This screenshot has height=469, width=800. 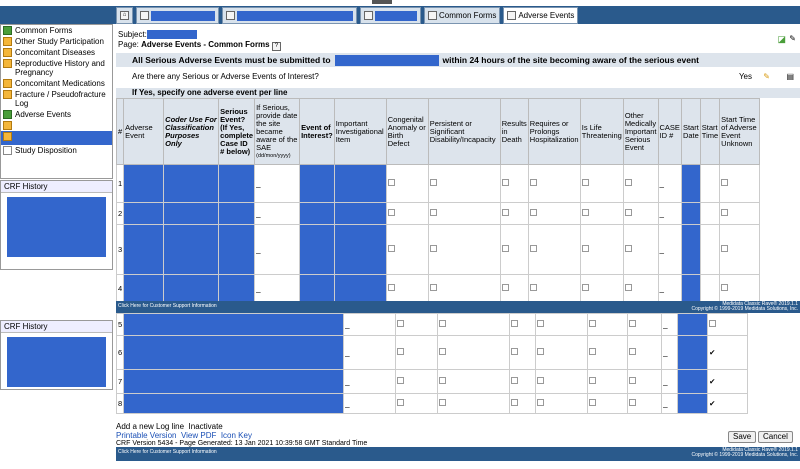 I want to click on pencil-icon: ✎, so click(x=766, y=77).